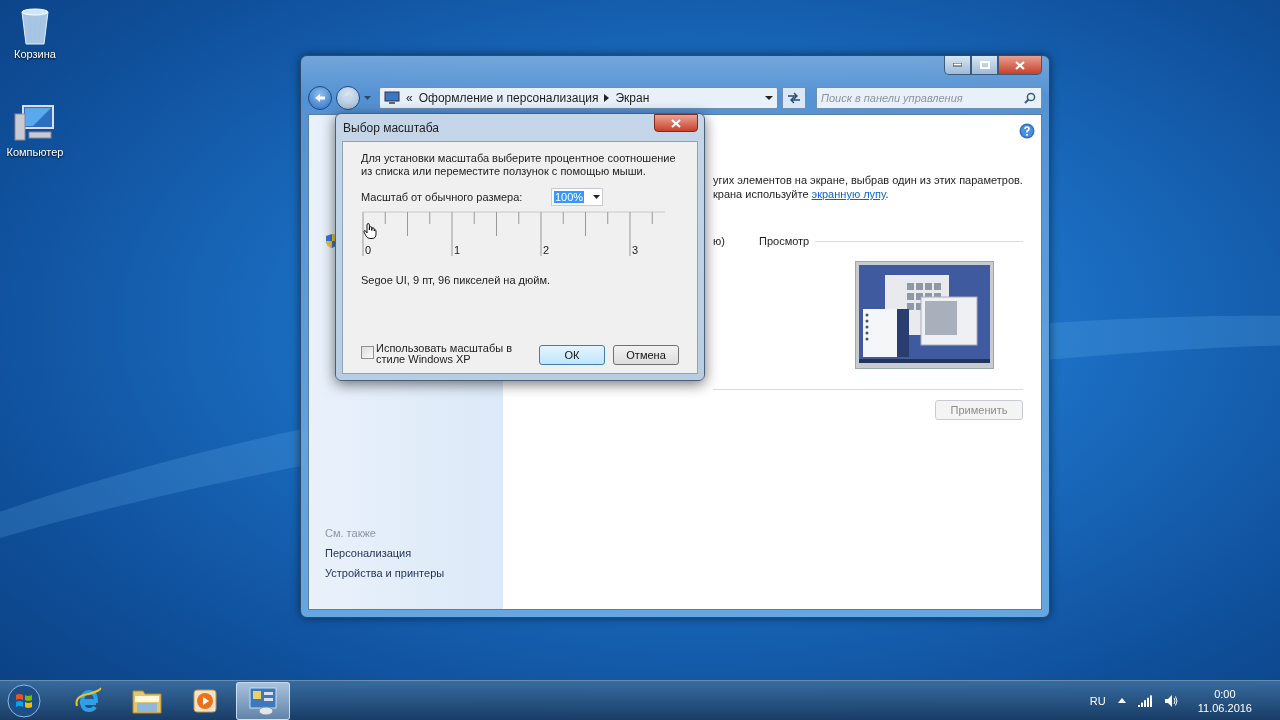 The image size is (1280, 720). What do you see at coordinates (607, 98) in the screenshot?
I see `chevron-icon` at bounding box center [607, 98].